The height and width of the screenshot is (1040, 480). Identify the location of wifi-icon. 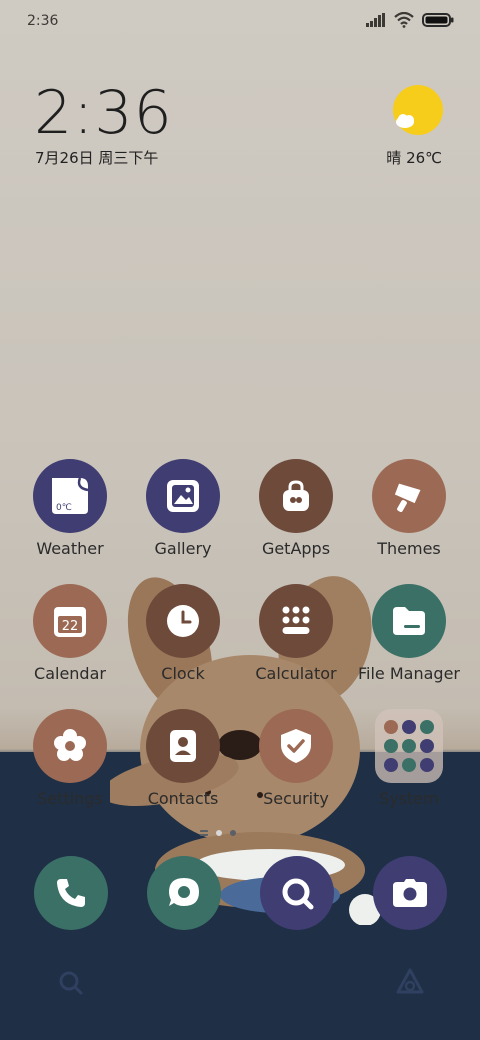
(404, 20).